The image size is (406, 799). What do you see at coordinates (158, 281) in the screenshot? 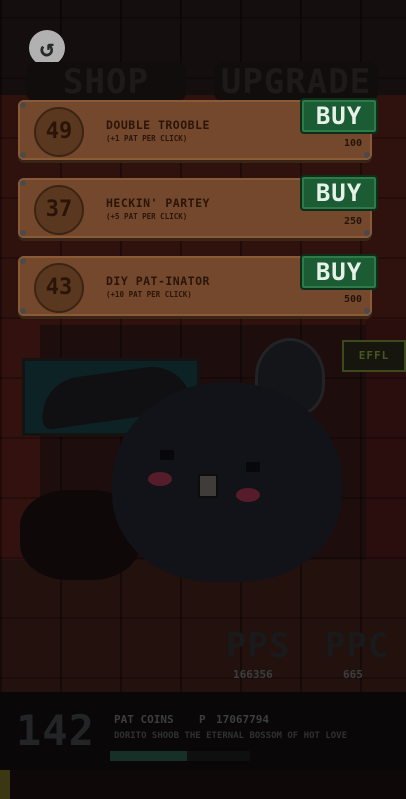
I see `item-name: DIY PAT-INATOR` at bounding box center [158, 281].